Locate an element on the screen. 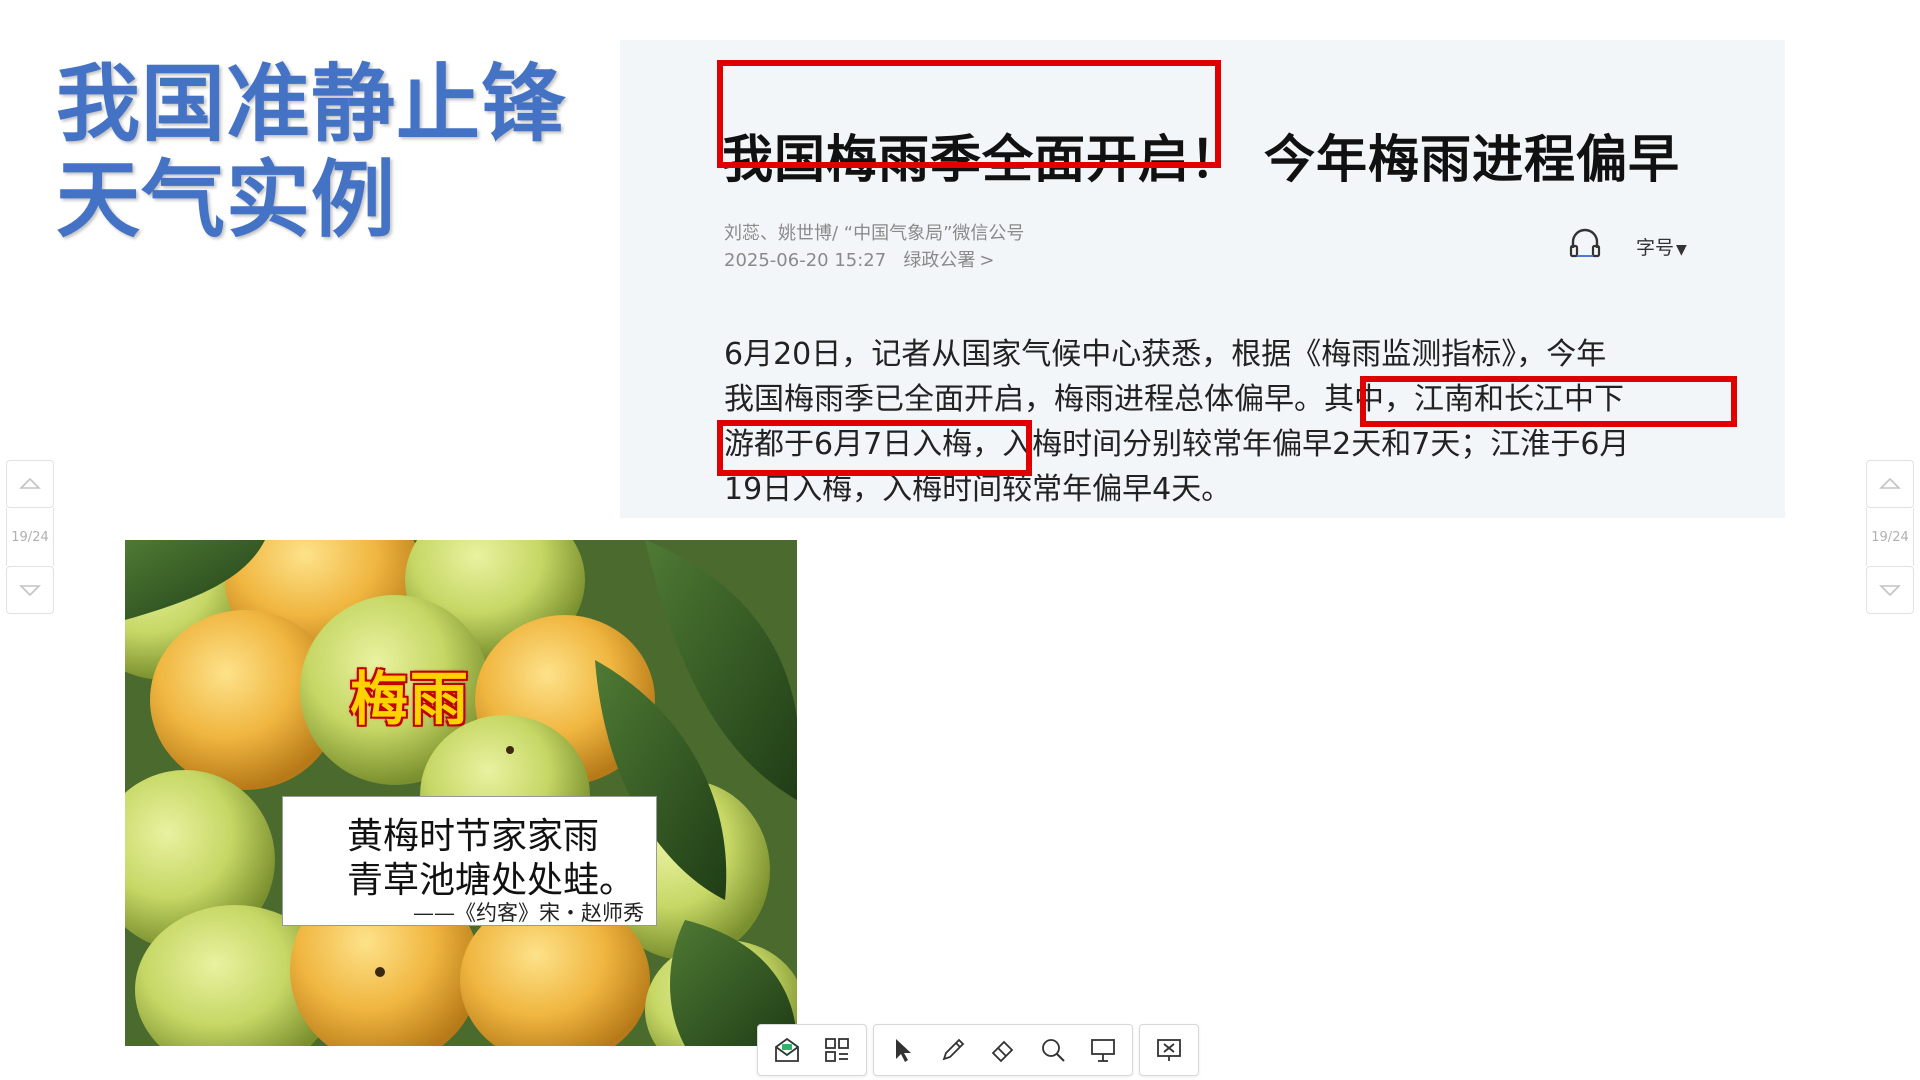  toolbar-group-view is located at coordinates (812, 1050).